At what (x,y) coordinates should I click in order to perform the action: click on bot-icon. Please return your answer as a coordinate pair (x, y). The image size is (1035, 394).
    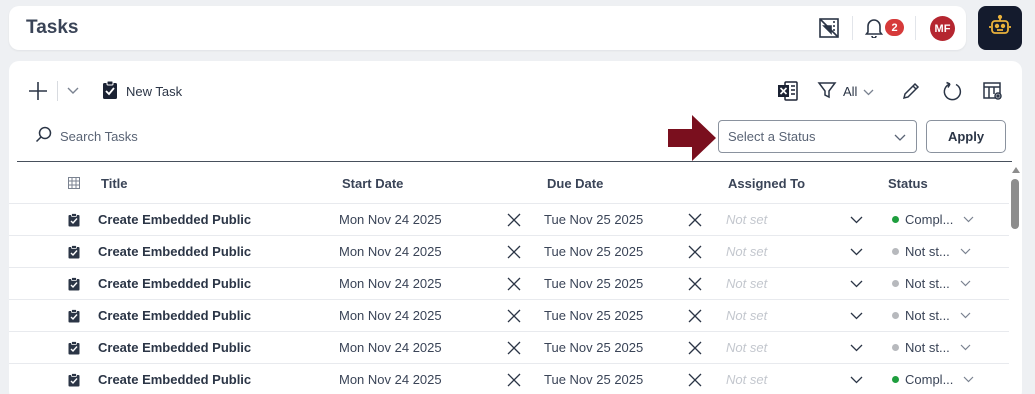
    Looking at the image, I should click on (1000, 28).